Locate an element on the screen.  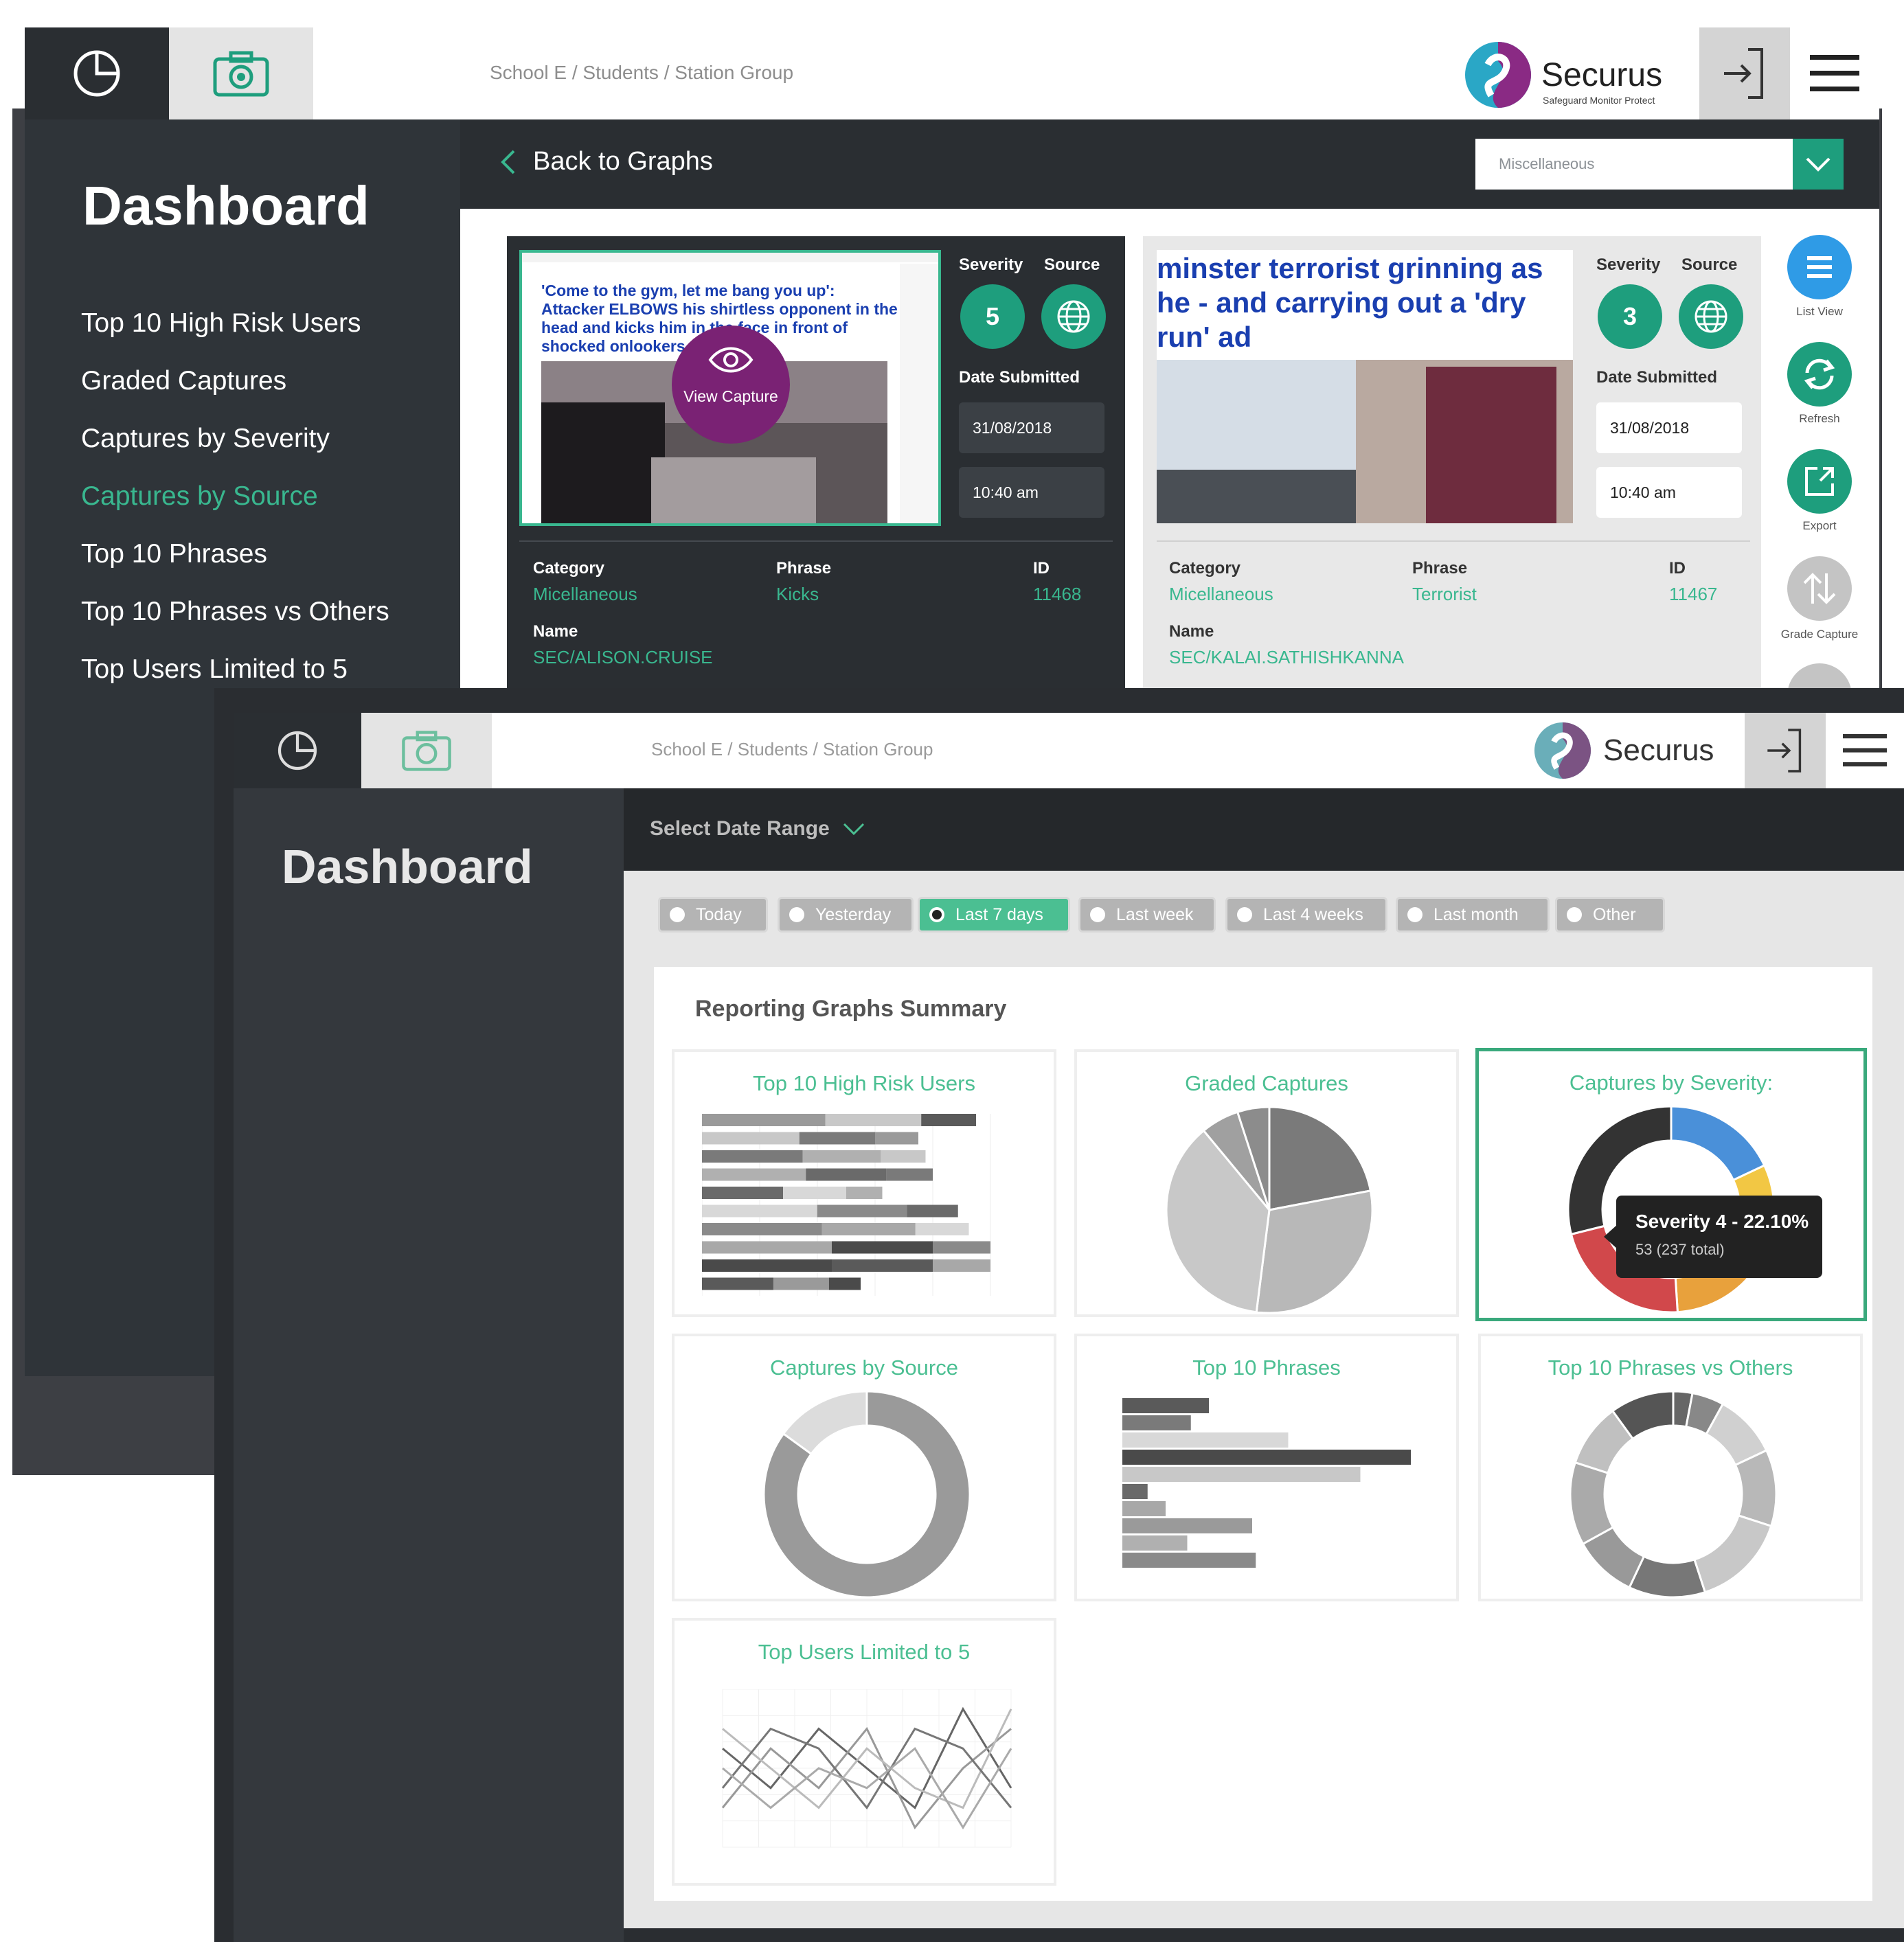
back-to-graphs-button: Back to Graphs is located at coordinates (606, 161).